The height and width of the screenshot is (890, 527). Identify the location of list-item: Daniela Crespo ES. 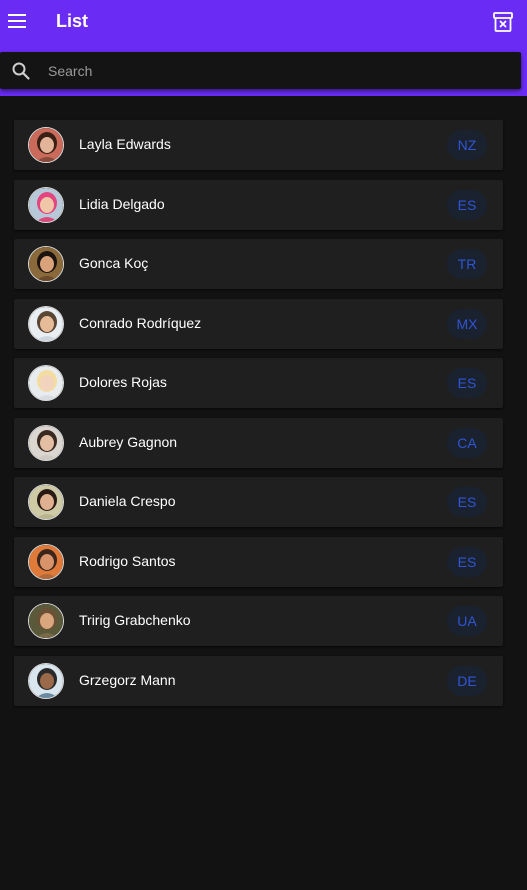
(258, 502).